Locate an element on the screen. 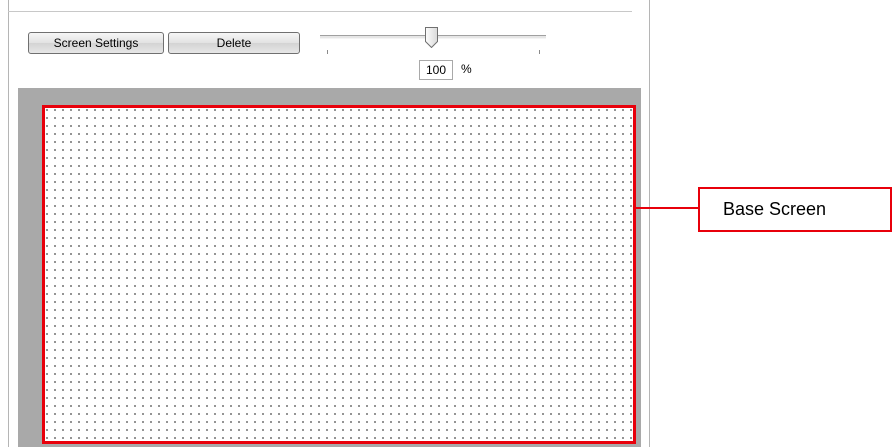  callout-leader-line is located at coordinates (668, 208).